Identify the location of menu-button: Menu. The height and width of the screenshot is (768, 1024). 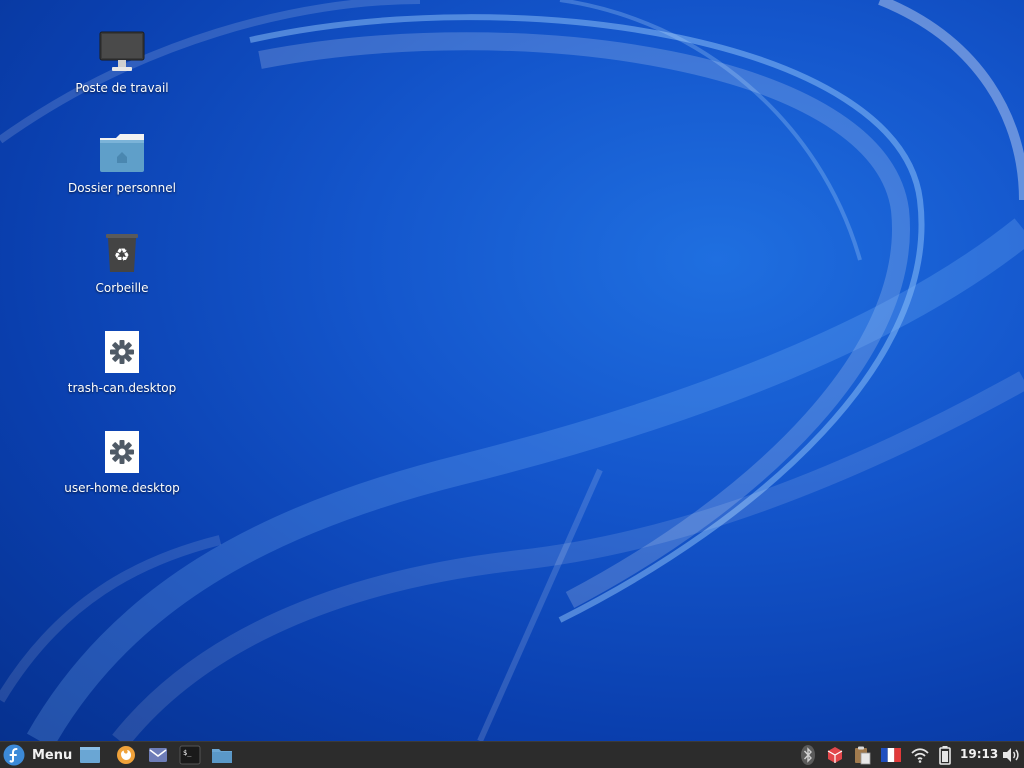
(37, 755).